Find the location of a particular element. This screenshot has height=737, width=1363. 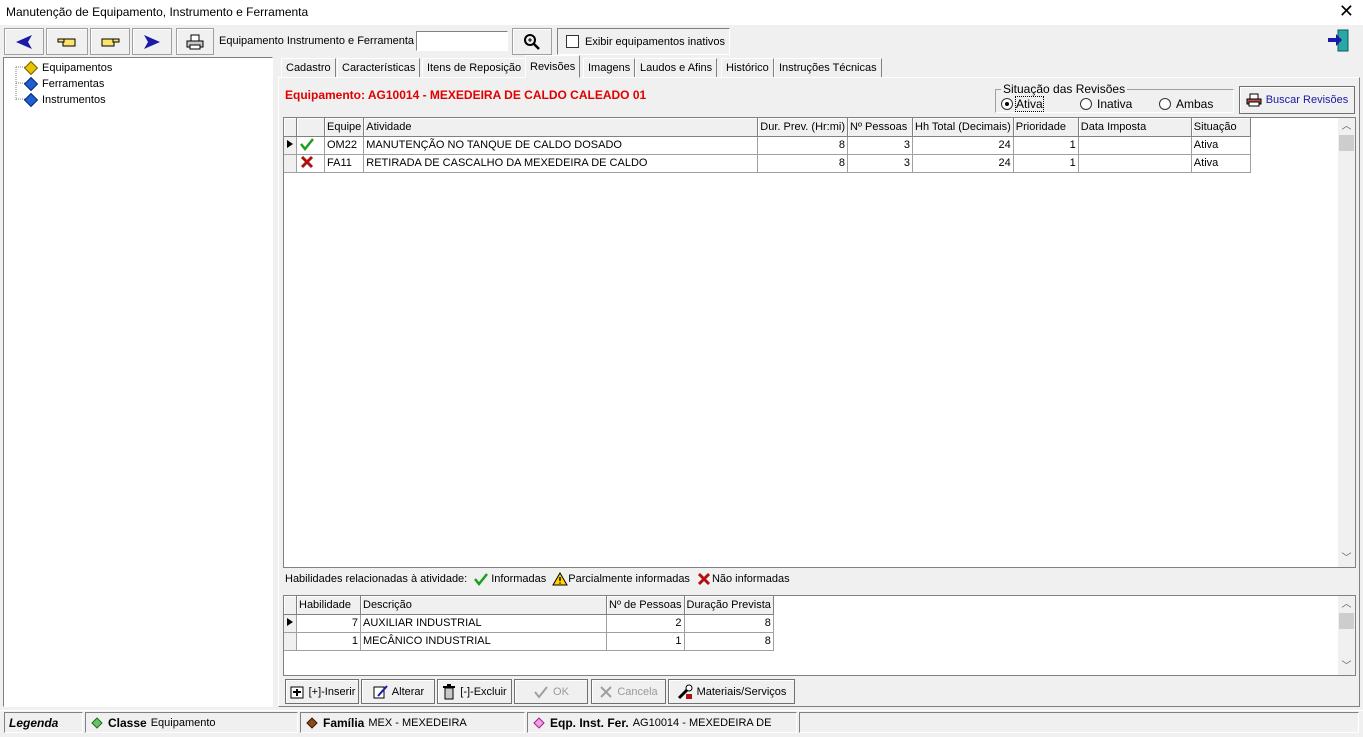

classe-diamond-icon is located at coordinates (97, 722).